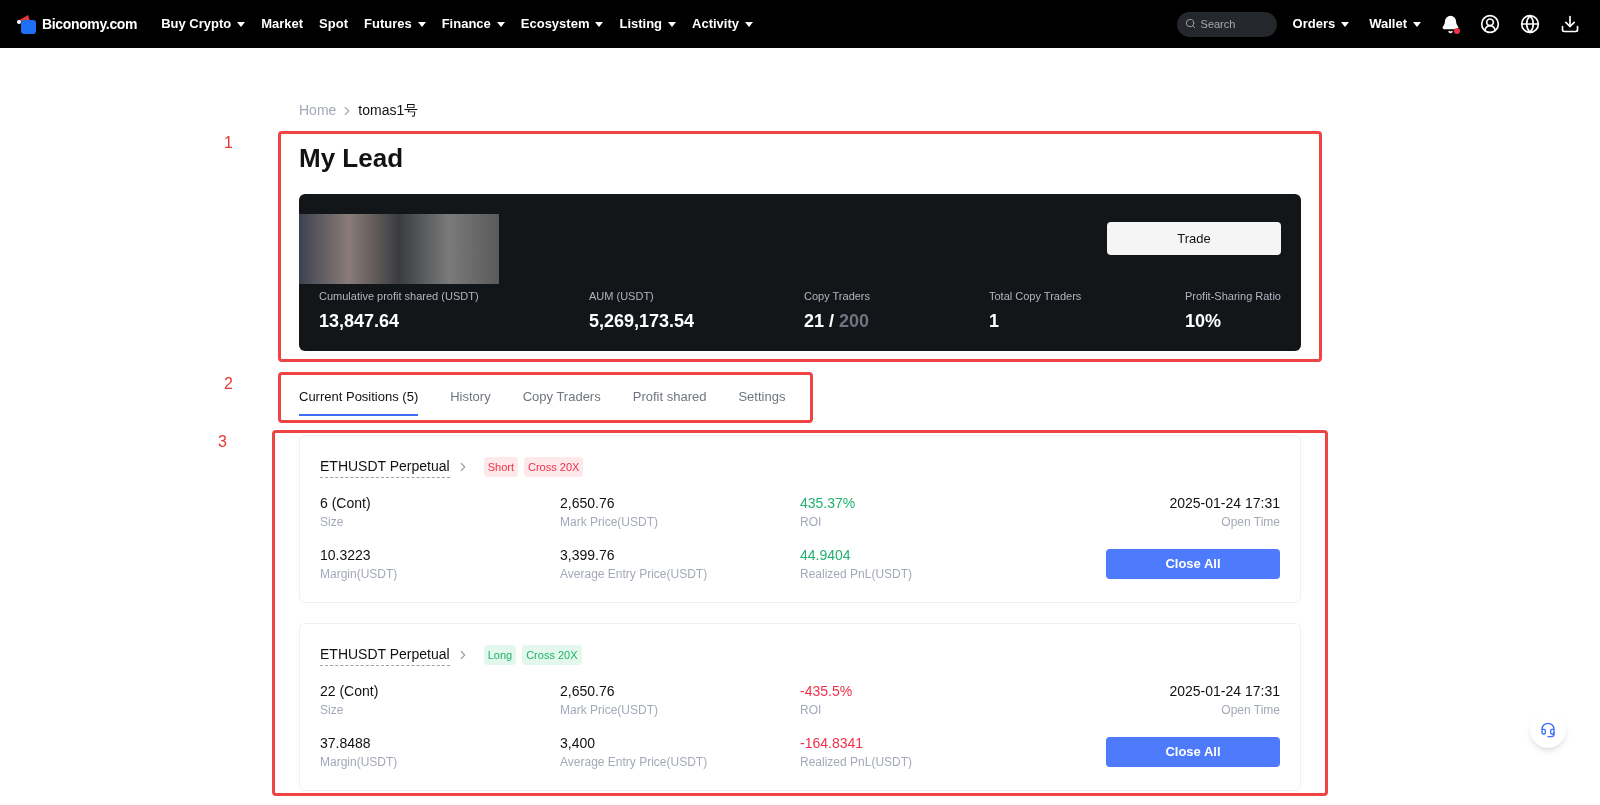  Describe the element at coordinates (838, 296) in the screenshot. I see `stat-label: Copy Traders` at that location.